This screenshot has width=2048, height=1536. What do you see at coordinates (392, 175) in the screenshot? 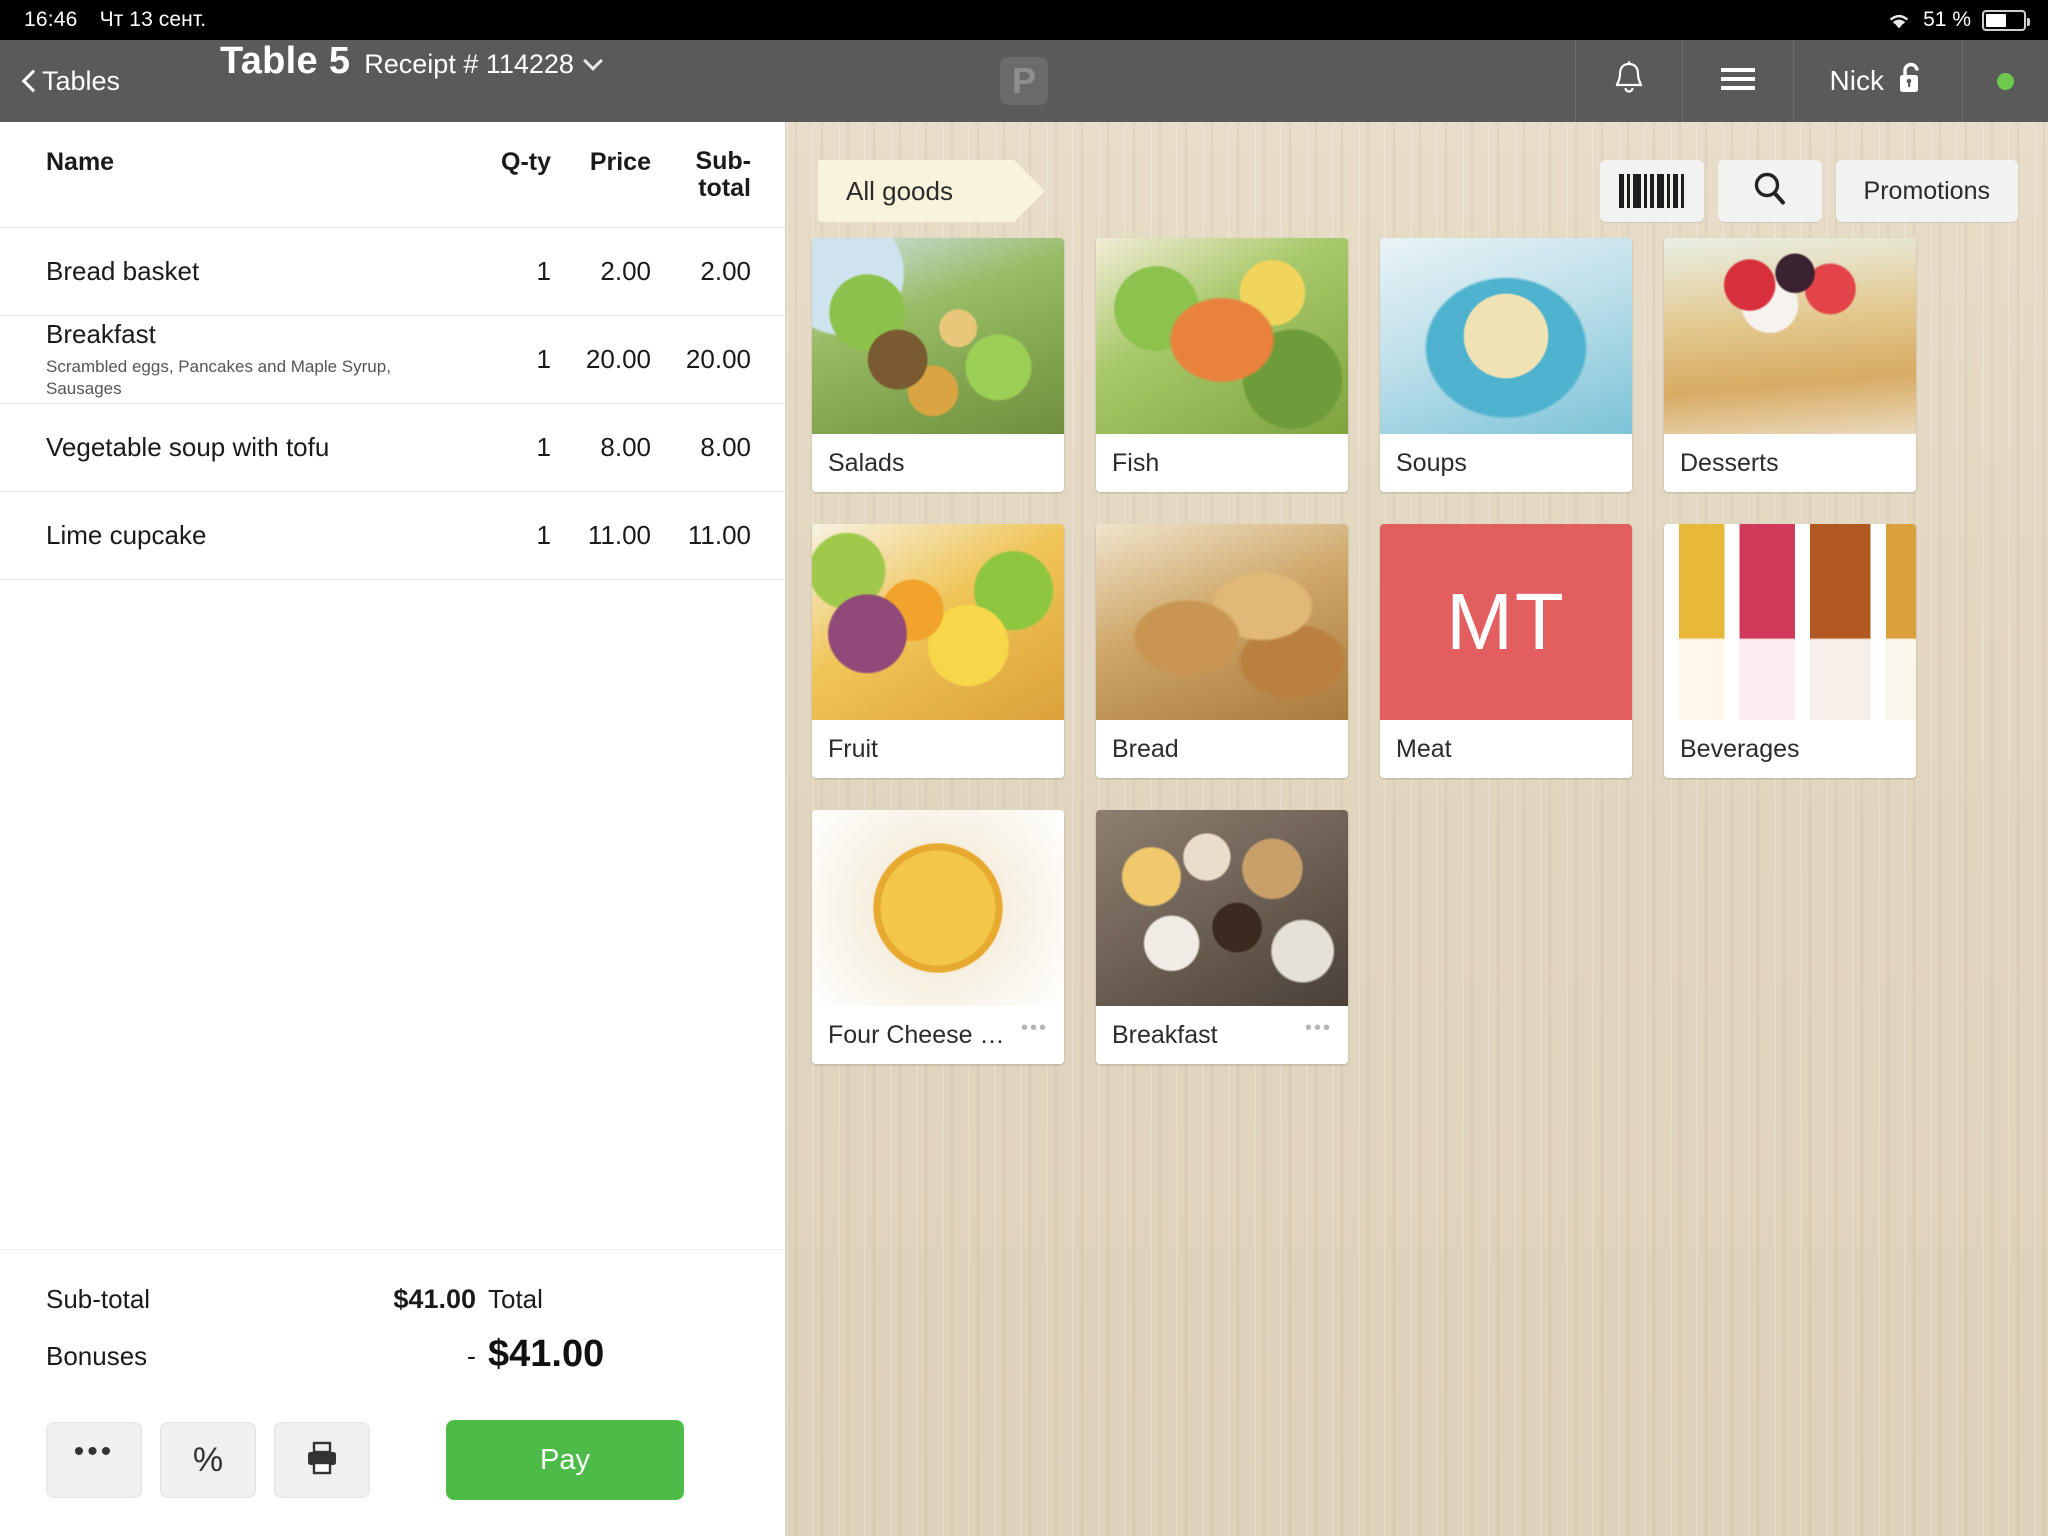
I see `receipt-table-header: Name Q-ty Price Sub- total` at bounding box center [392, 175].